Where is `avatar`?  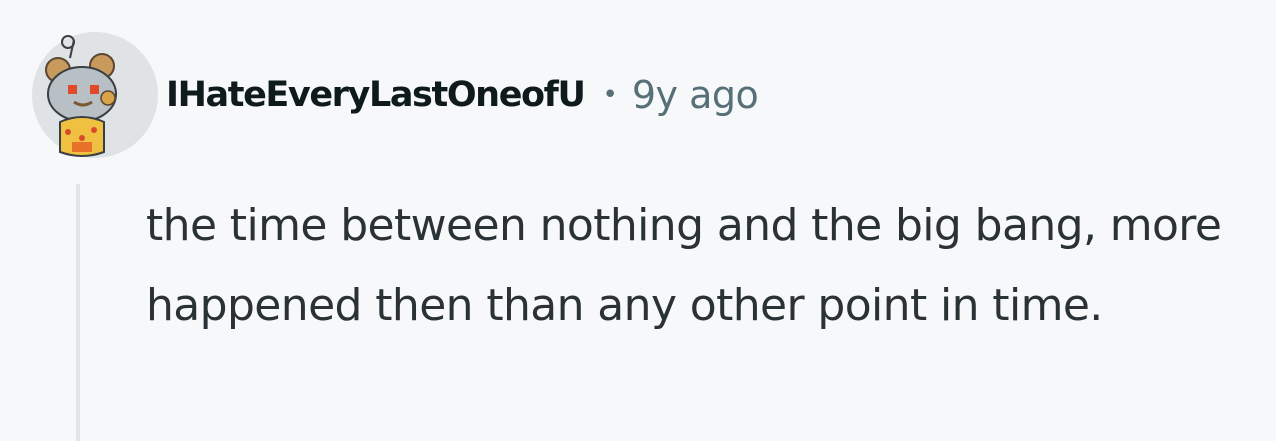 avatar is located at coordinates (95, 95).